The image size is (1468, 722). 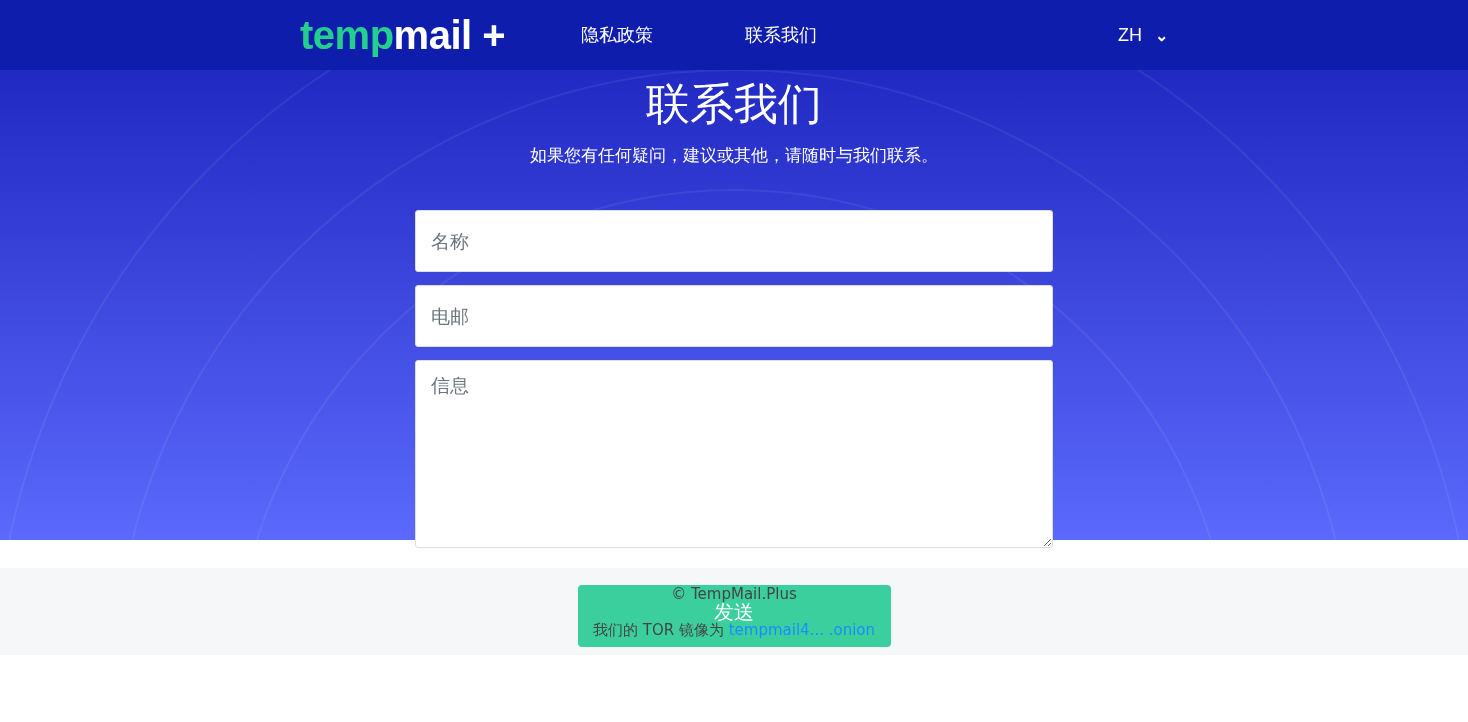 I want to click on logo: tempmail +, so click(x=403, y=35).